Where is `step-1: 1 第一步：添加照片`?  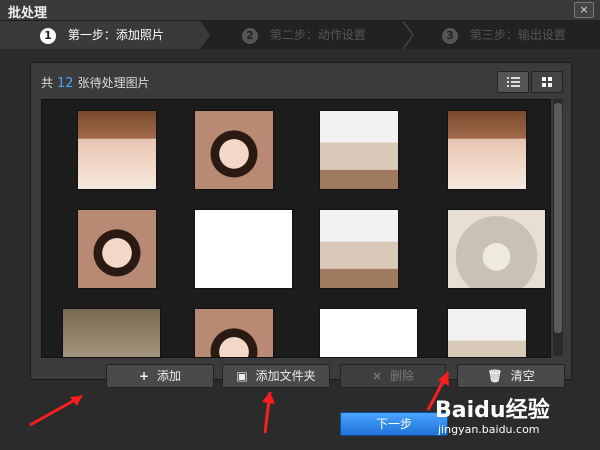 step-1: 1 第一步：添加照片 is located at coordinates (102, 35).